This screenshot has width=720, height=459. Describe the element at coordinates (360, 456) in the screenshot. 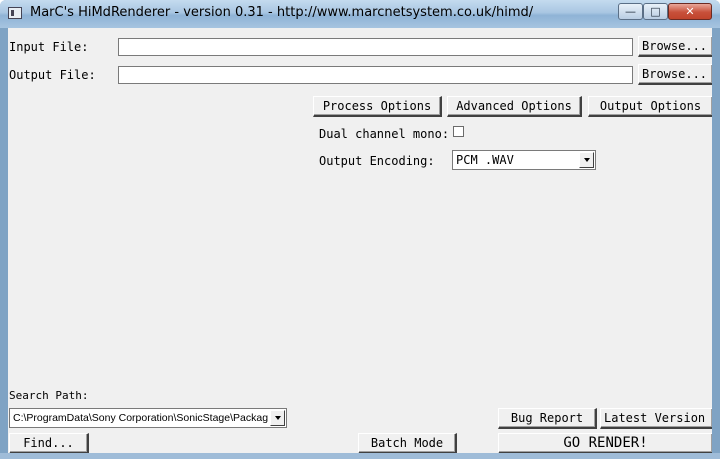

I see `window-bottom-border` at that location.